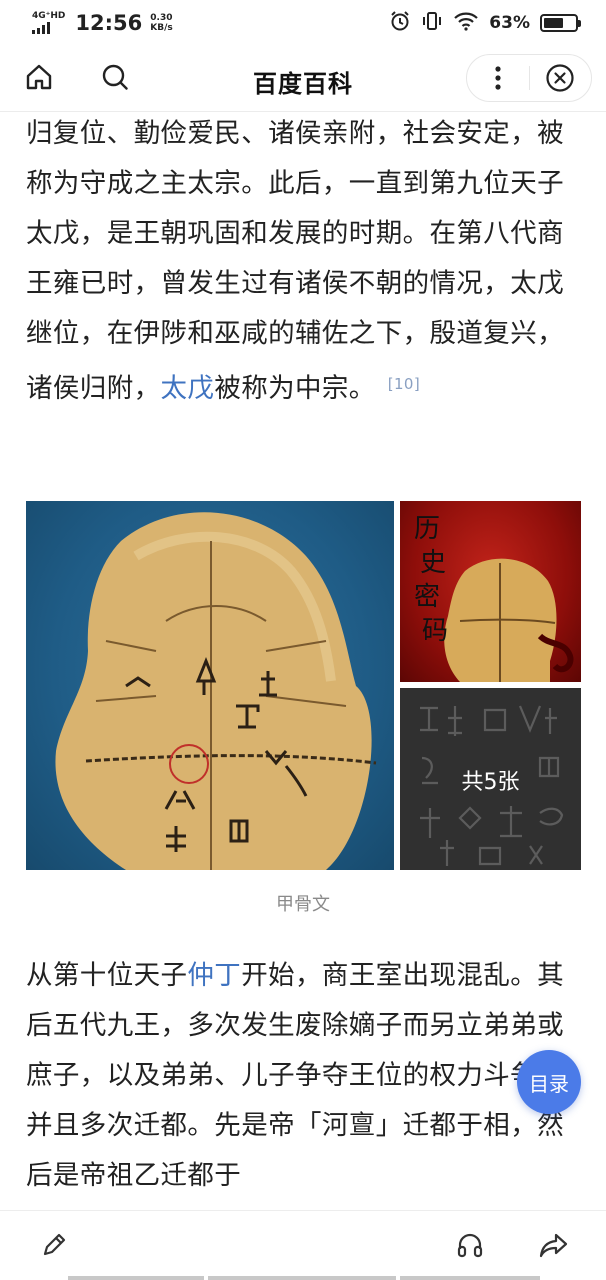 The height and width of the screenshot is (1280, 606). Describe the element at coordinates (404, 384) in the screenshot. I see `citation-link: [10]` at that location.